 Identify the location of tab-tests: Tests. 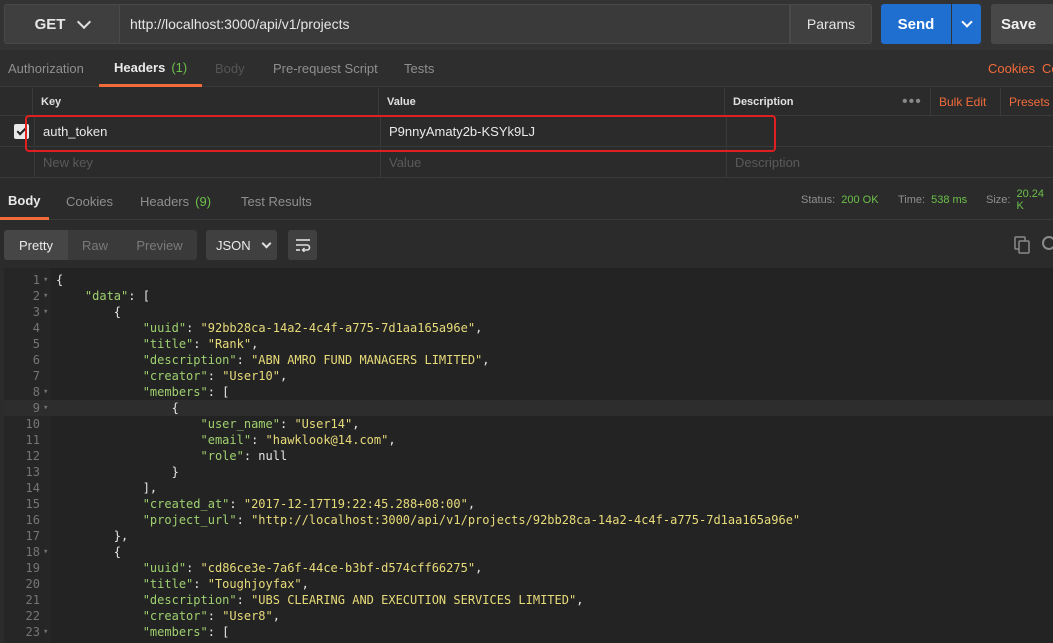
(419, 68).